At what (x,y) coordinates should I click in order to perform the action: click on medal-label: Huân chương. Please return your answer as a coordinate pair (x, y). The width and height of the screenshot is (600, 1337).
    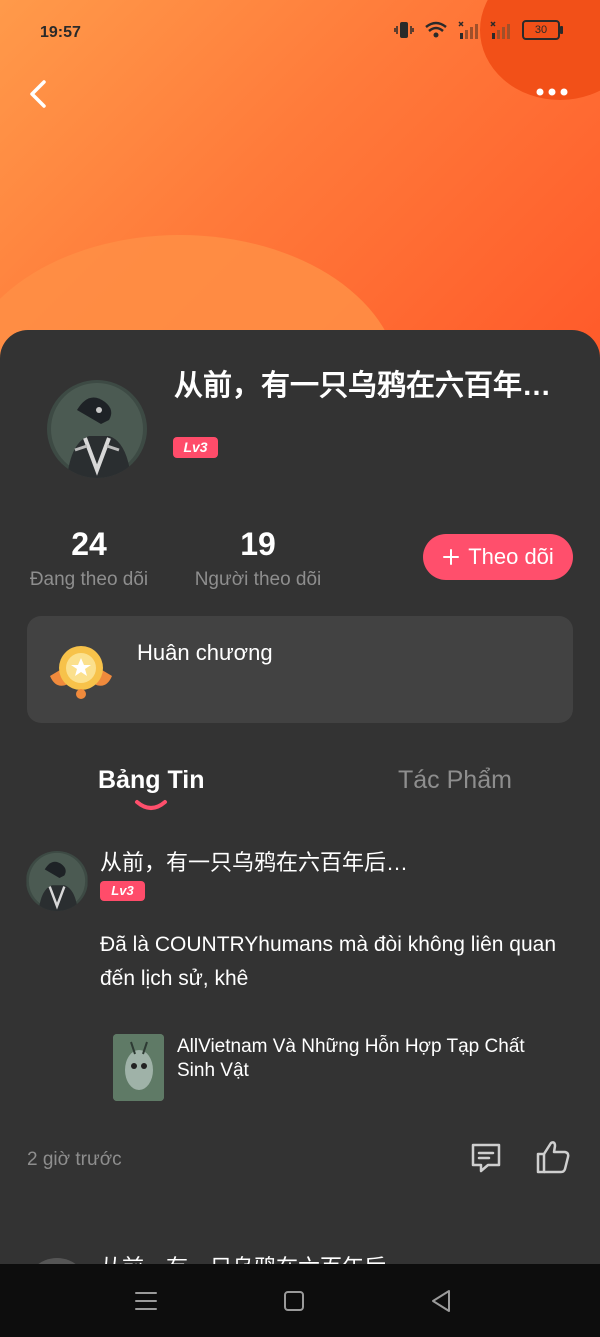
    Looking at the image, I should click on (205, 652).